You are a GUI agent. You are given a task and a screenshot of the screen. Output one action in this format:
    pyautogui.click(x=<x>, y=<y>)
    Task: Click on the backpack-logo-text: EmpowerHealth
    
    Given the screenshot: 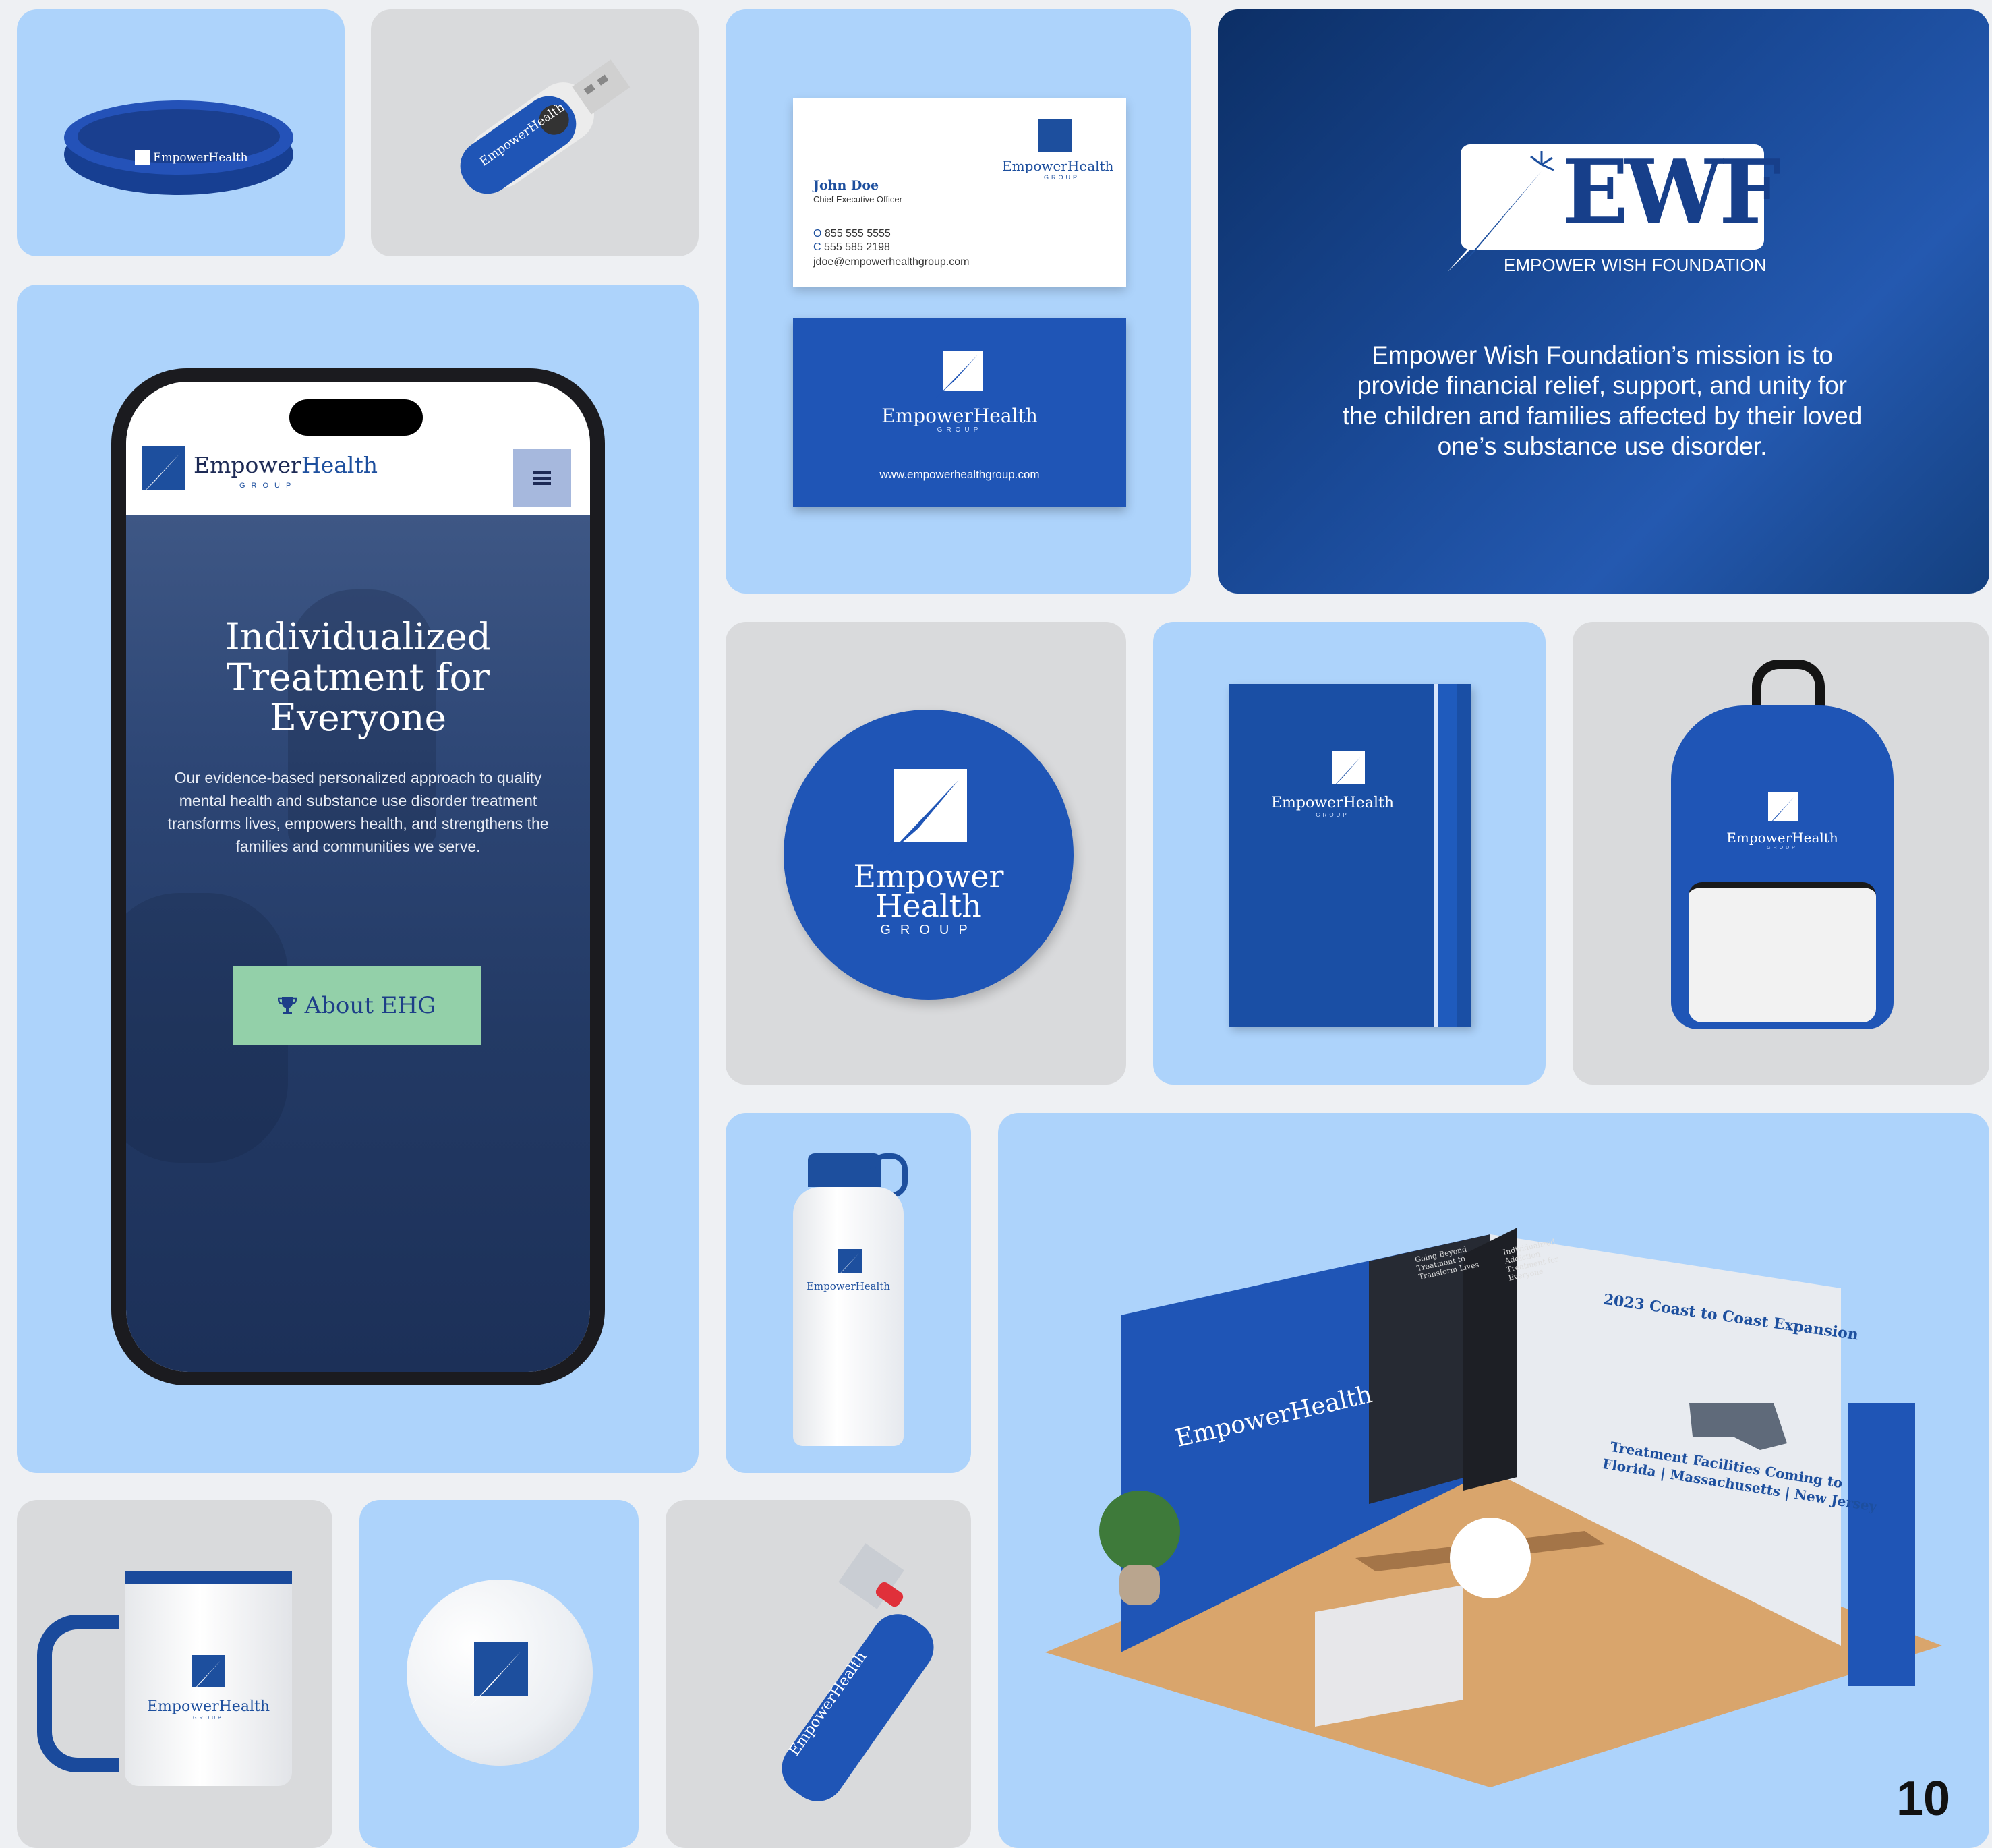 What is the action you would take?
    pyautogui.click(x=1782, y=838)
    